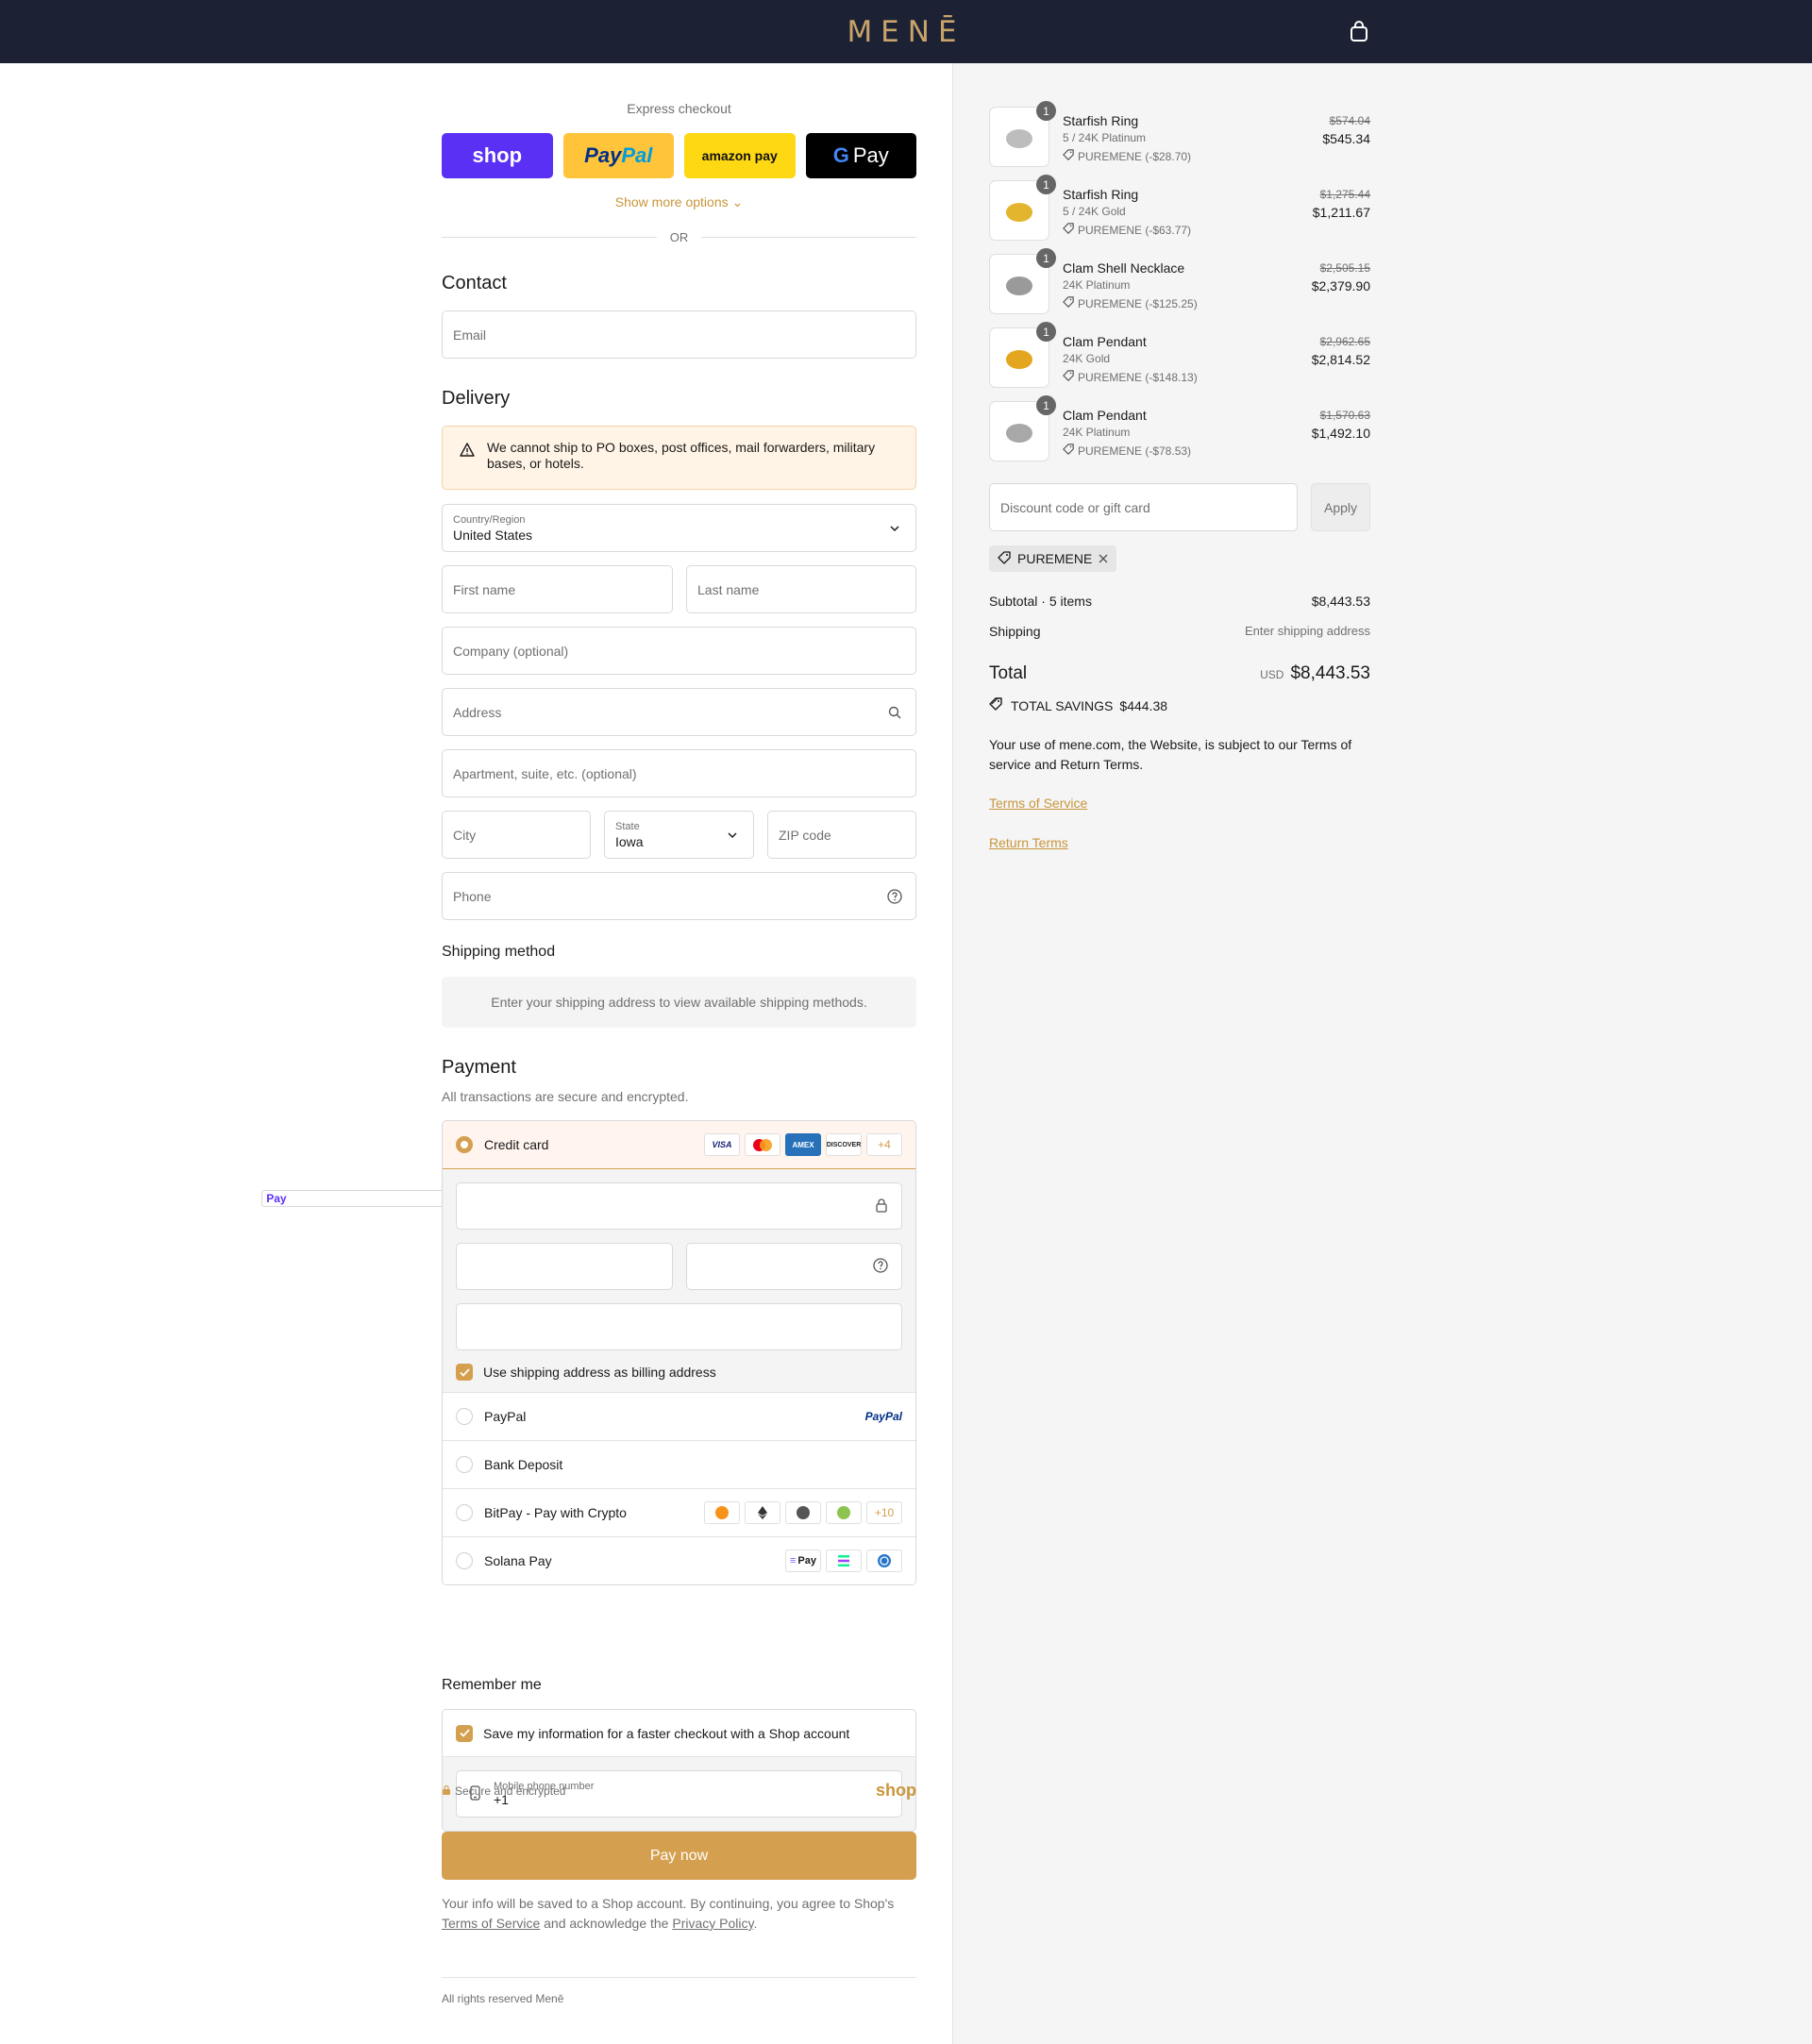 Image resolution: width=1812 pixels, height=2044 pixels. I want to click on paypal-button: Pay Pal, so click(618, 155).